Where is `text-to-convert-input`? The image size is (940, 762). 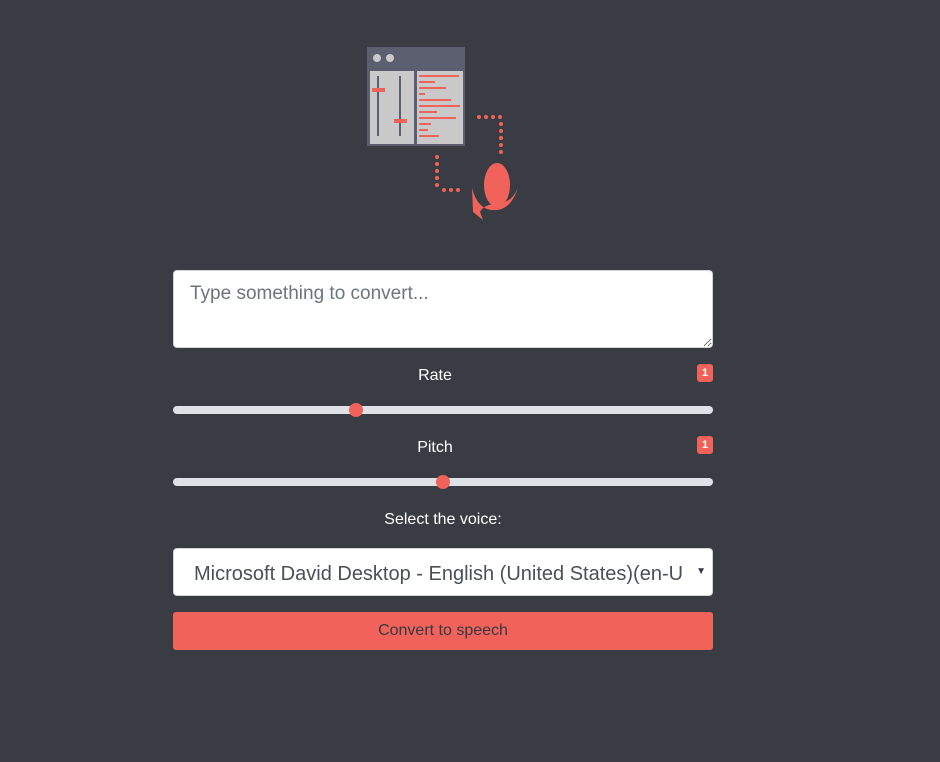
text-to-convert-input is located at coordinates (443, 309).